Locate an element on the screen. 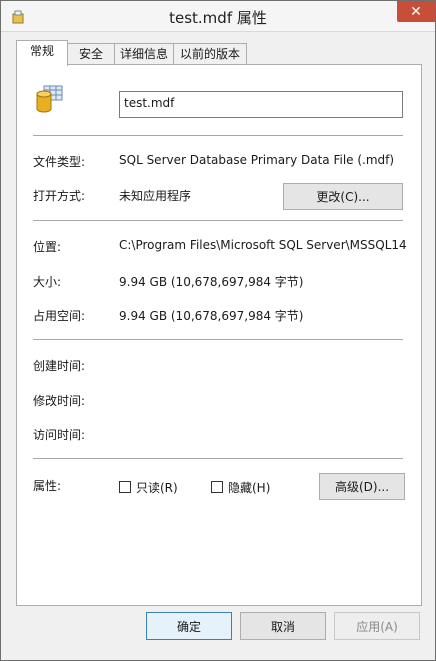 The width and height of the screenshot is (436, 661). attributes-label: 属性: is located at coordinates (47, 486).